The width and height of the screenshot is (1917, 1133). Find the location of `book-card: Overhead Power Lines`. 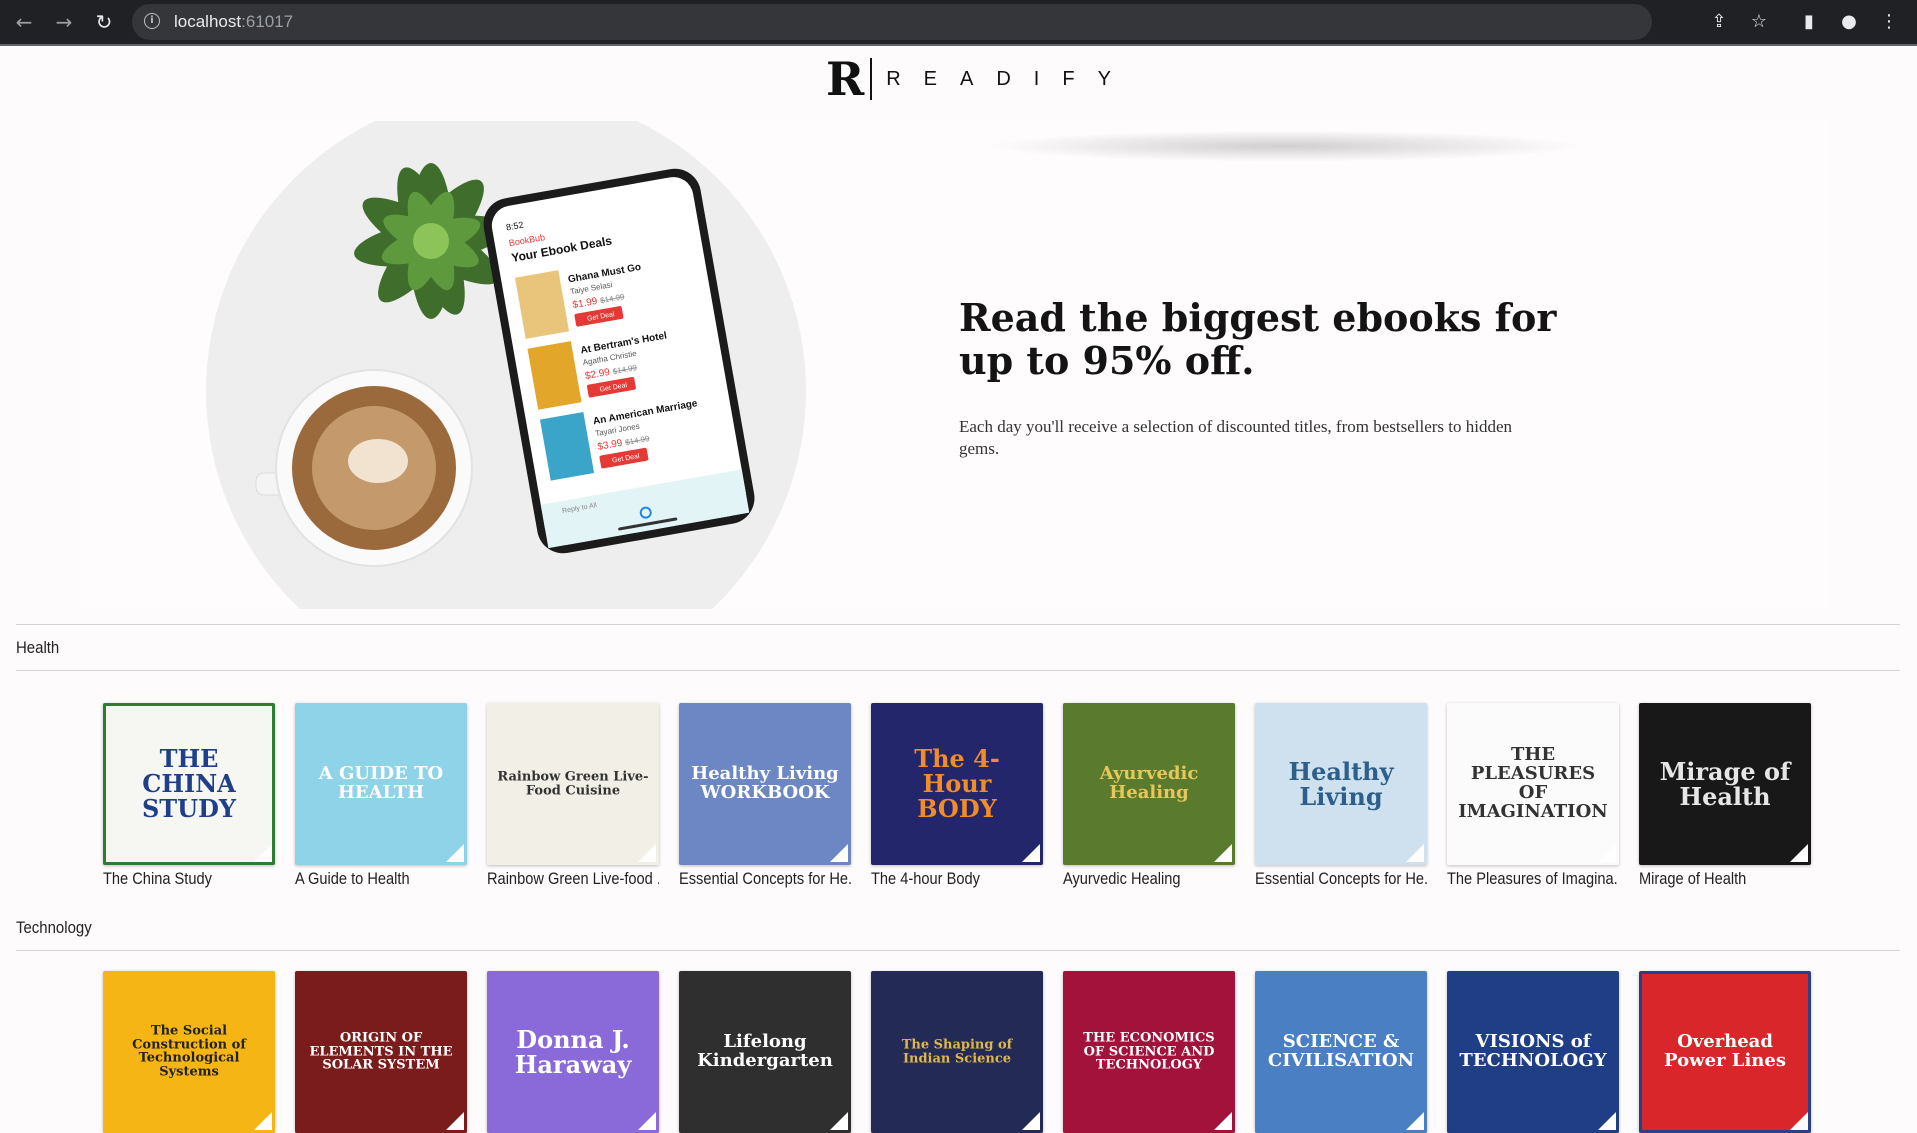

book-card: Overhead Power Lines is located at coordinates (1725, 1052).